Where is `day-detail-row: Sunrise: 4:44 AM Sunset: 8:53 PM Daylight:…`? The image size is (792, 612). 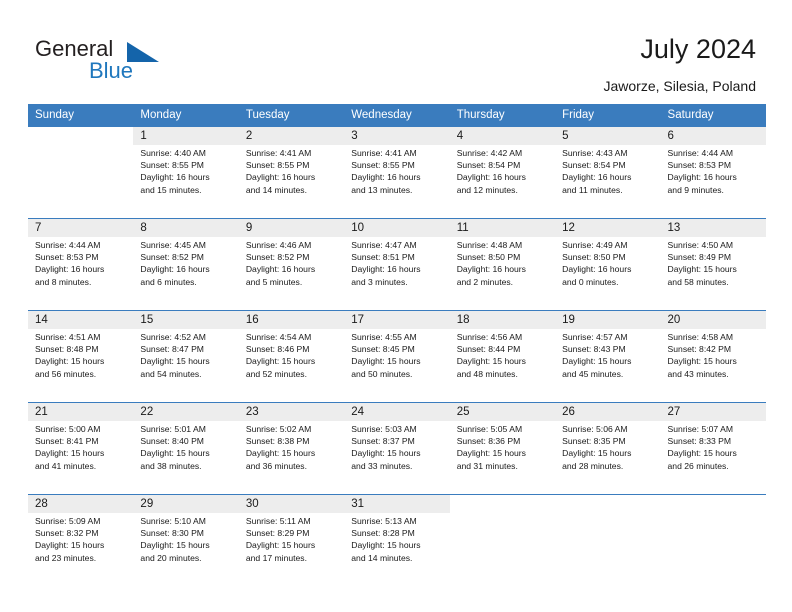 day-detail-row: Sunrise: 4:44 AM Sunset: 8:53 PM Daylight:… is located at coordinates (397, 269).